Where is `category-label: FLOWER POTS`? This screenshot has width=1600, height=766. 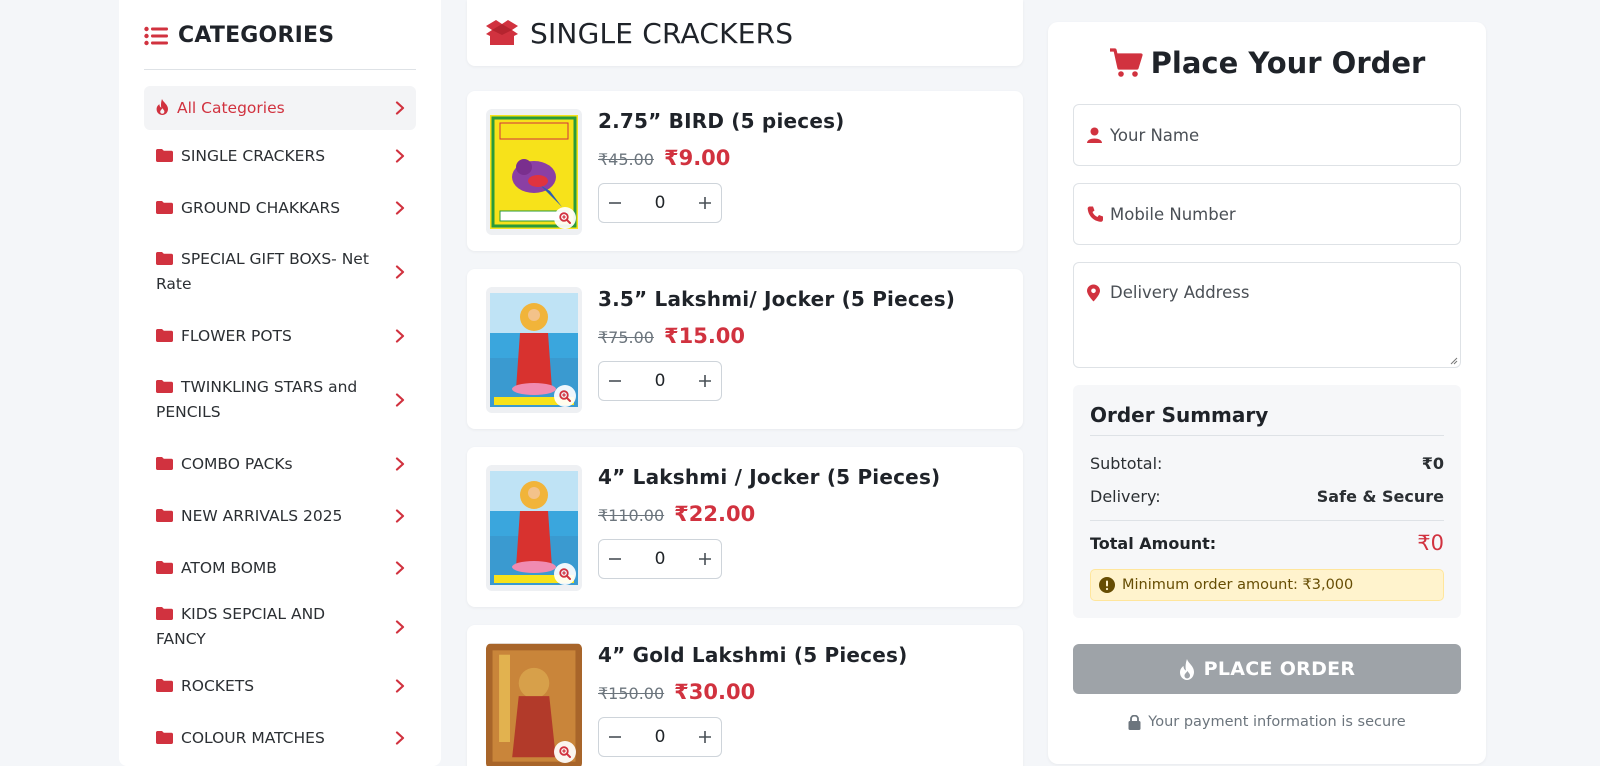 category-label: FLOWER POTS is located at coordinates (224, 336).